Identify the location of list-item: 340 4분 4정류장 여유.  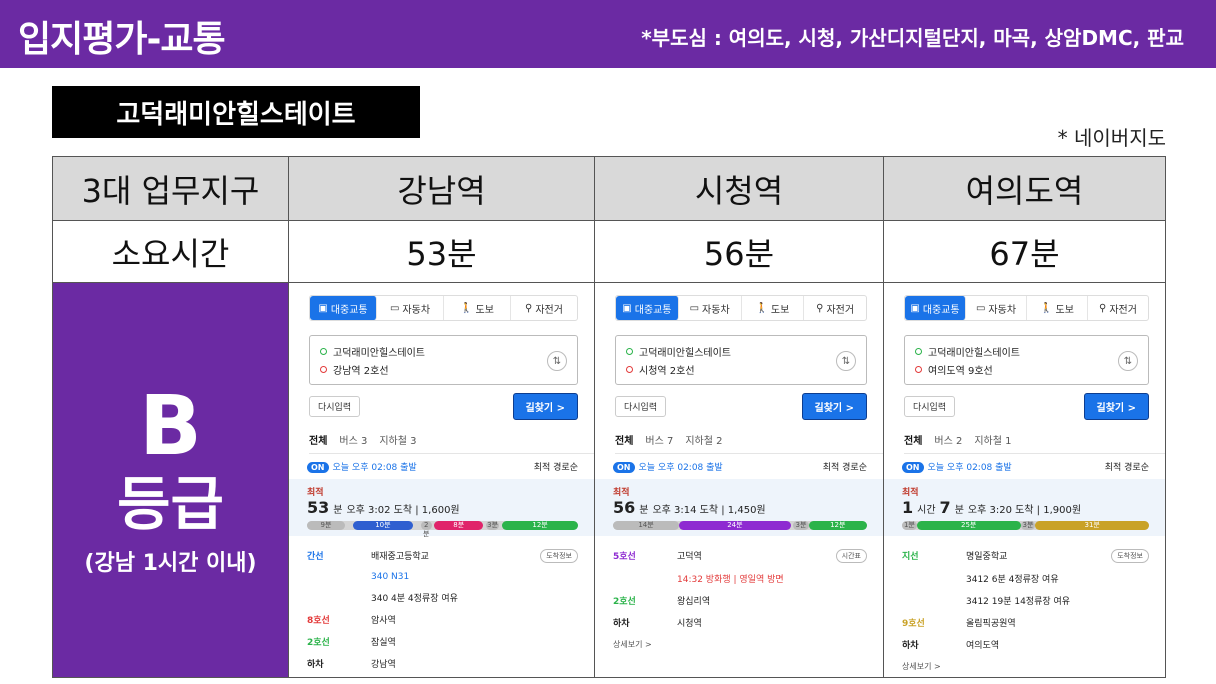
(414, 599).